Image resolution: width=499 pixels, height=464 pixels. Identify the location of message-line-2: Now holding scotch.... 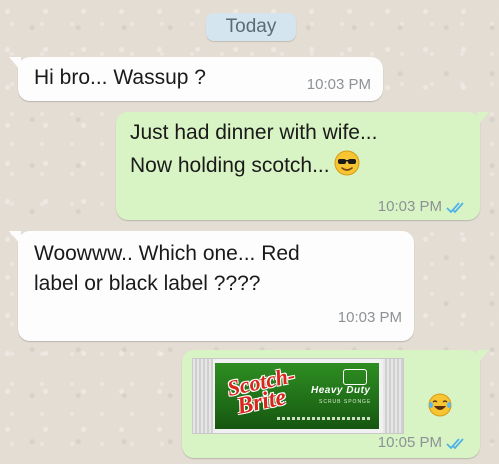
(245, 165).